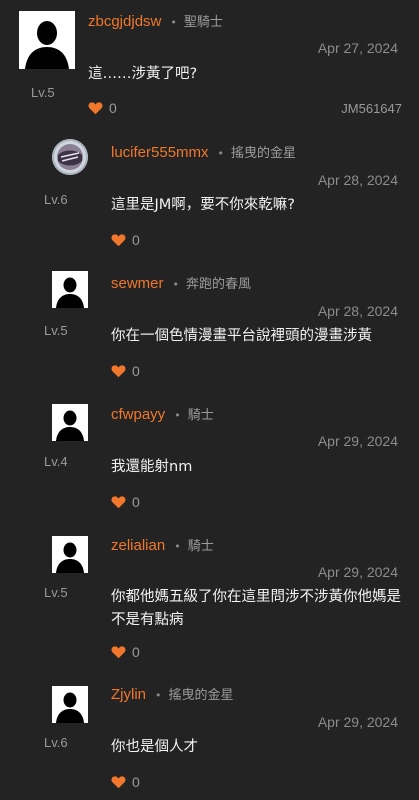 The height and width of the screenshot is (800, 419). What do you see at coordinates (138, 545) in the screenshot?
I see `username-link: zelialian` at bounding box center [138, 545].